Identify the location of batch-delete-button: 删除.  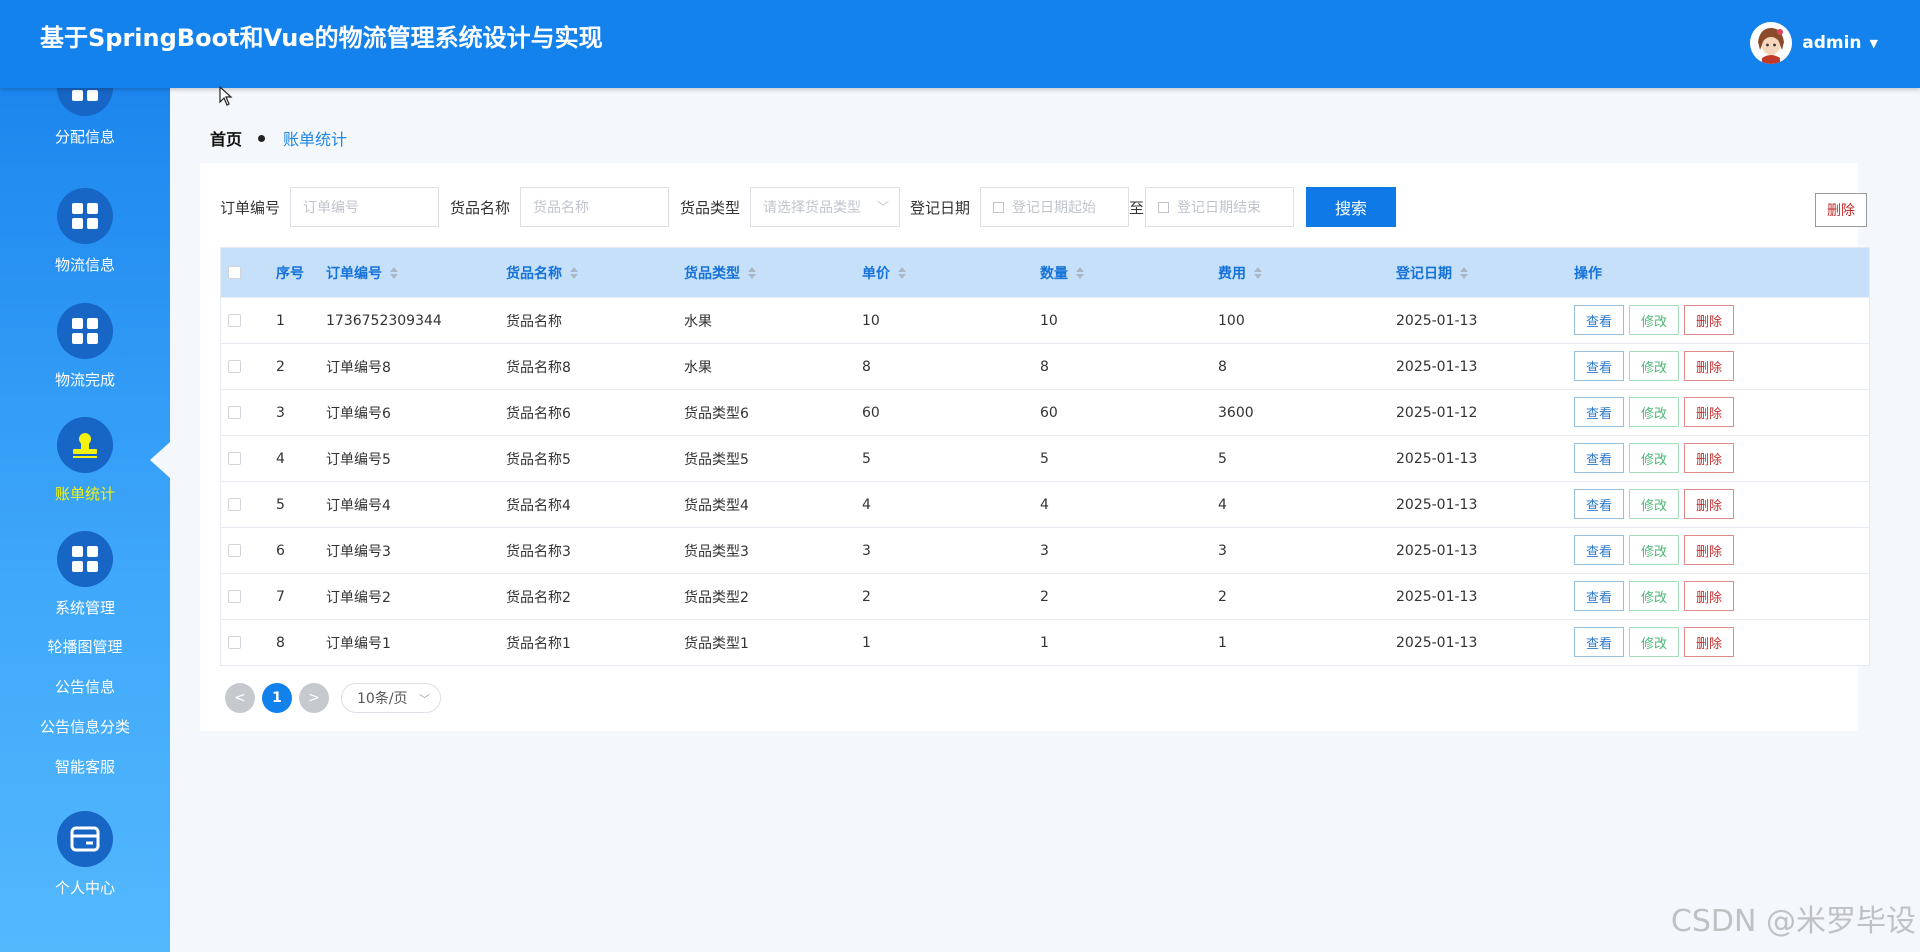
(1841, 210).